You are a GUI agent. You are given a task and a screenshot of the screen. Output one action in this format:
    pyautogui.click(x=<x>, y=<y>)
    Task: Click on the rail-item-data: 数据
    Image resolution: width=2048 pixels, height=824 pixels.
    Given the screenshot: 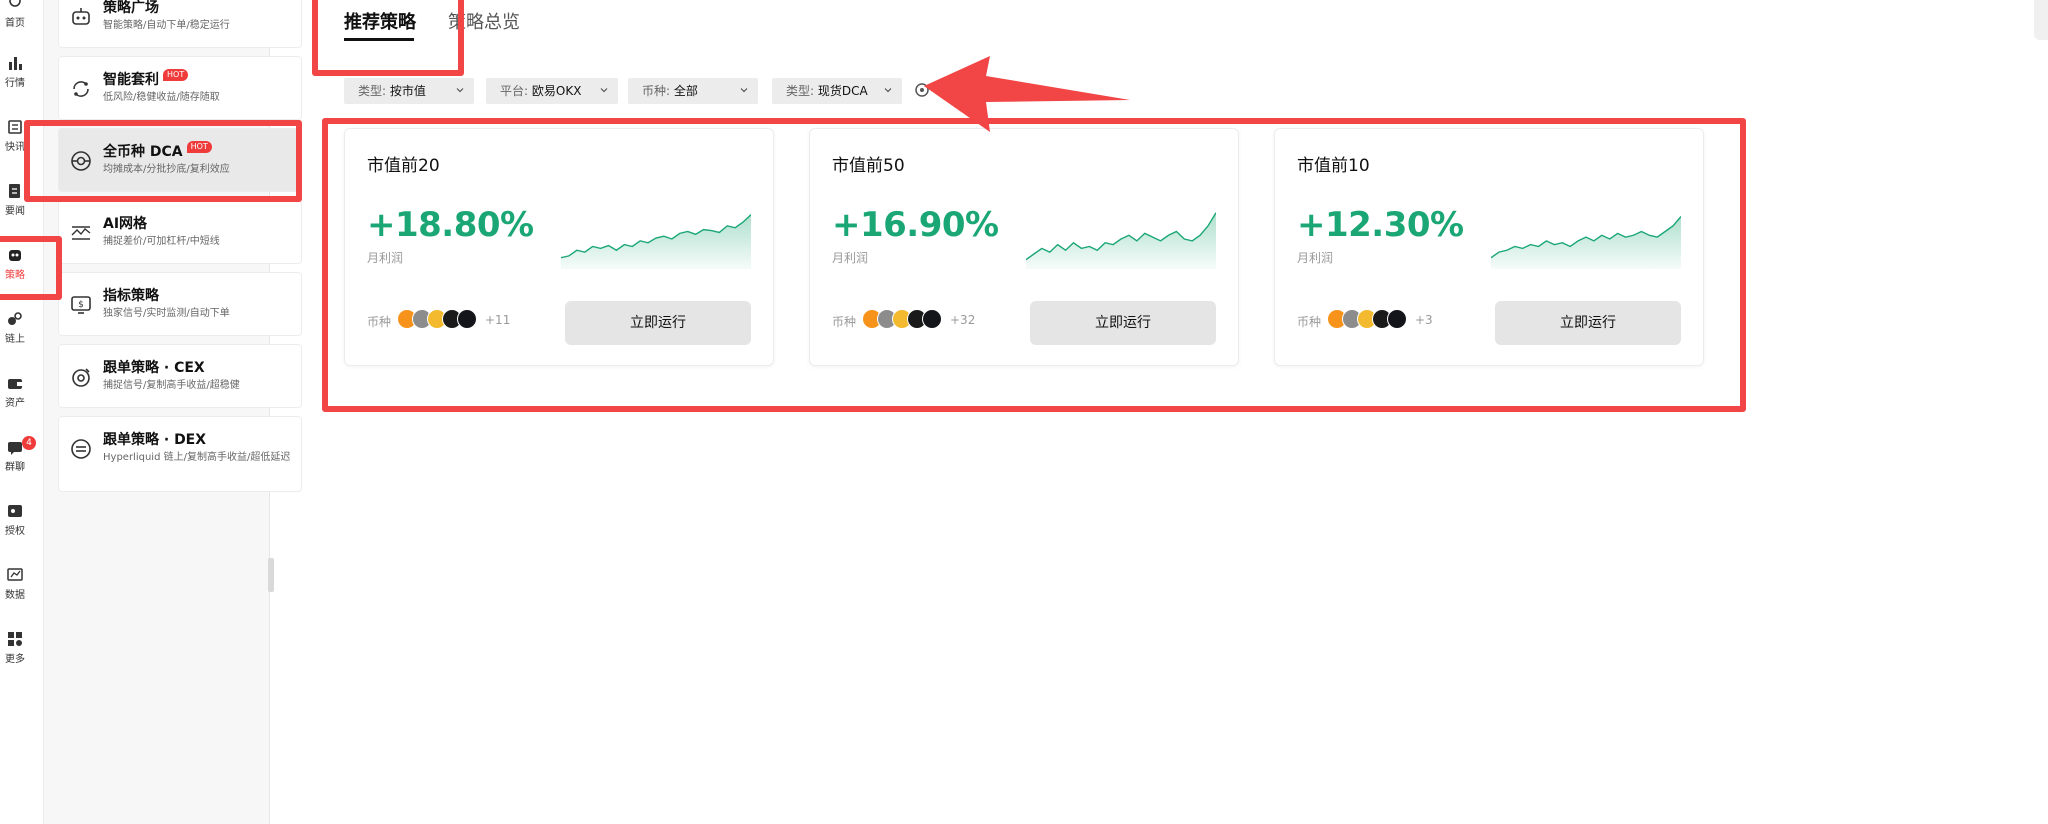 What is the action you would take?
    pyautogui.click(x=15, y=583)
    